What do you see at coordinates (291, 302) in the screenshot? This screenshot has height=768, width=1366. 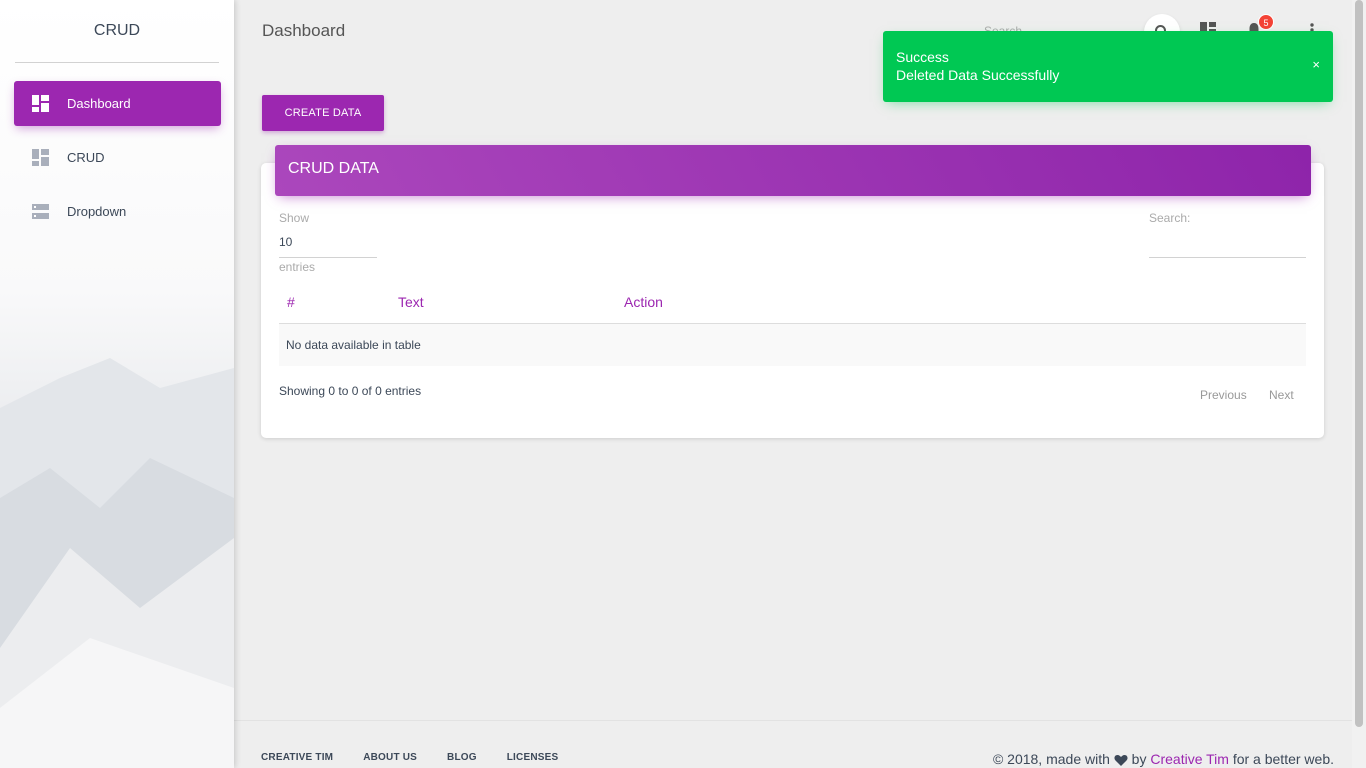 I see `column-header-index: #` at bounding box center [291, 302].